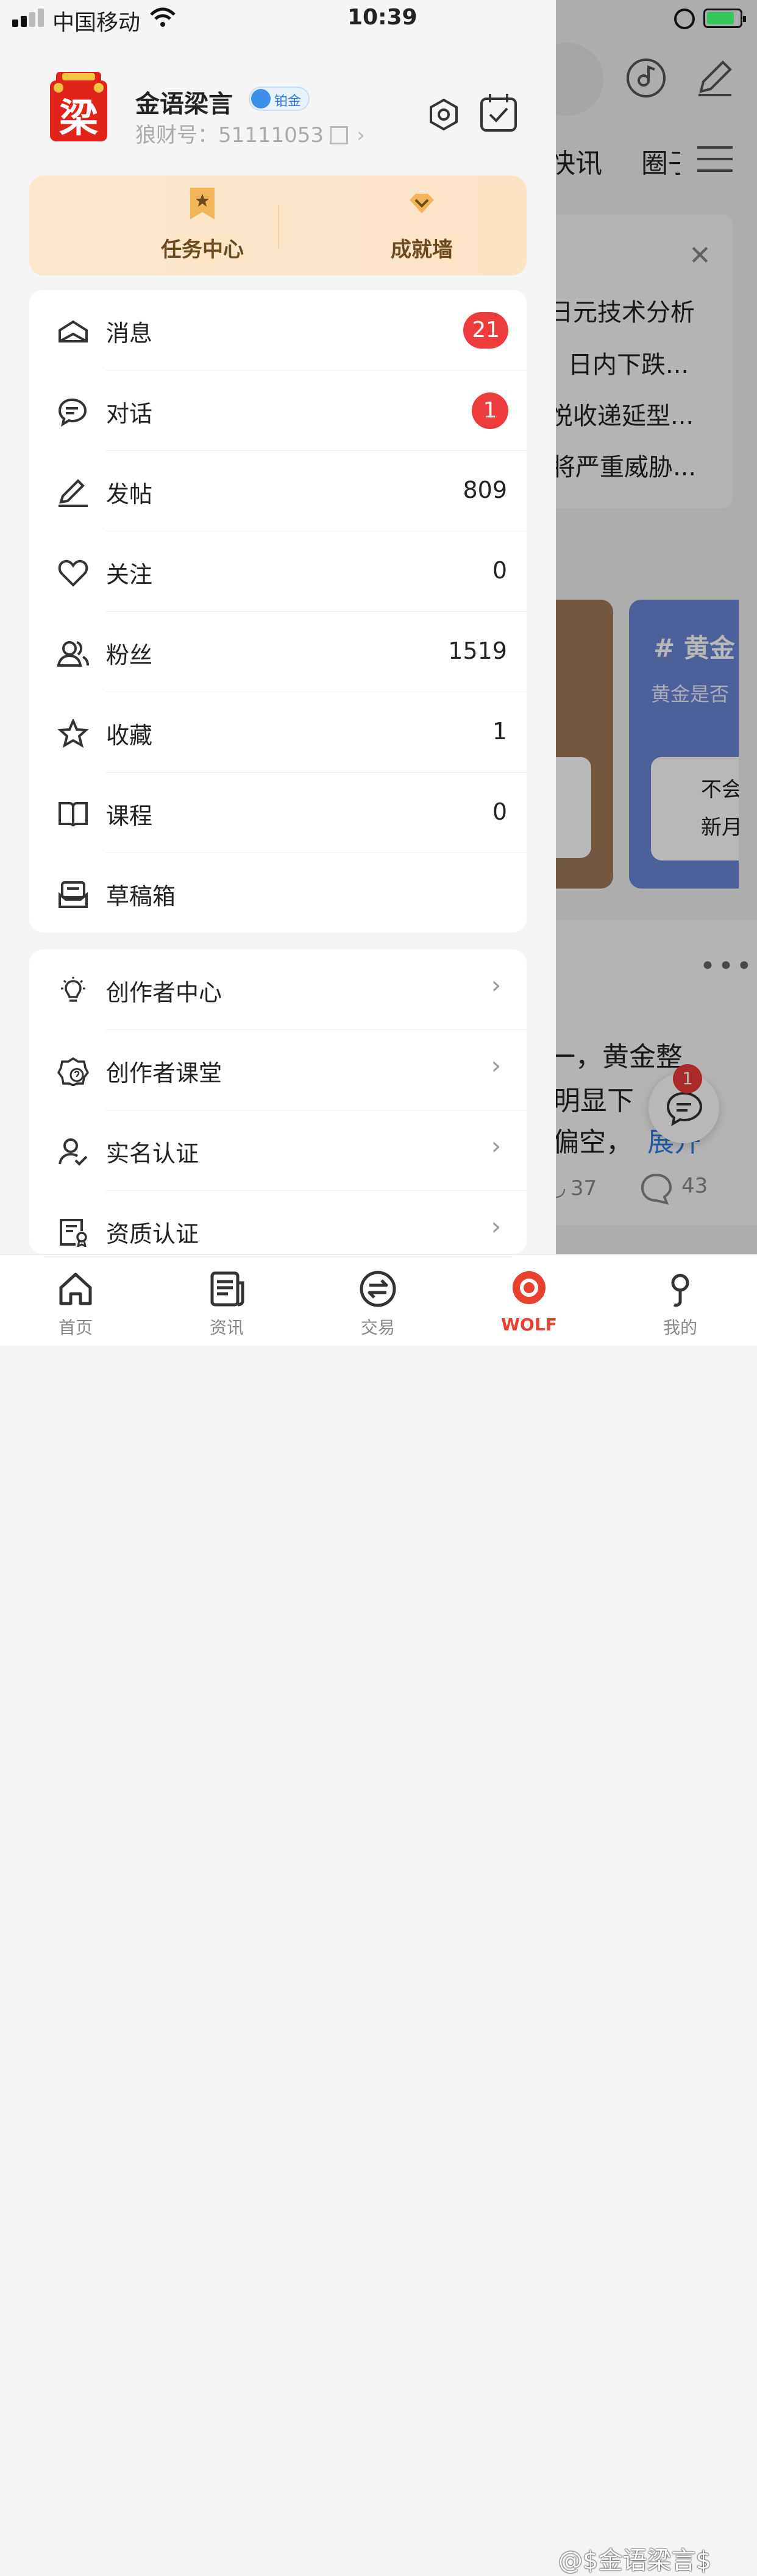  What do you see at coordinates (490, 411) in the screenshot?
I see `unread-badge: 1` at bounding box center [490, 411].